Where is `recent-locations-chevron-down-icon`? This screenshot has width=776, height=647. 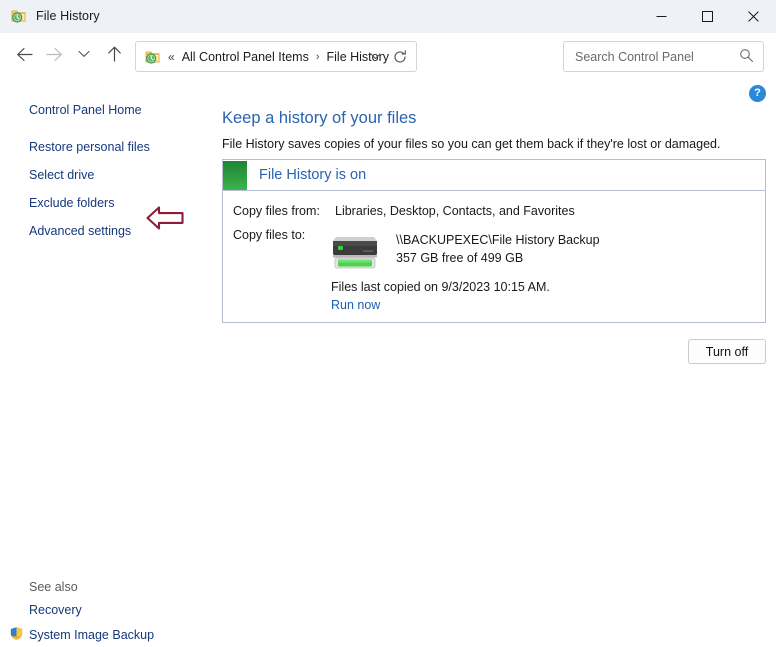 recent-locations-chevron-down-icon is located at coordinates (84, 54).